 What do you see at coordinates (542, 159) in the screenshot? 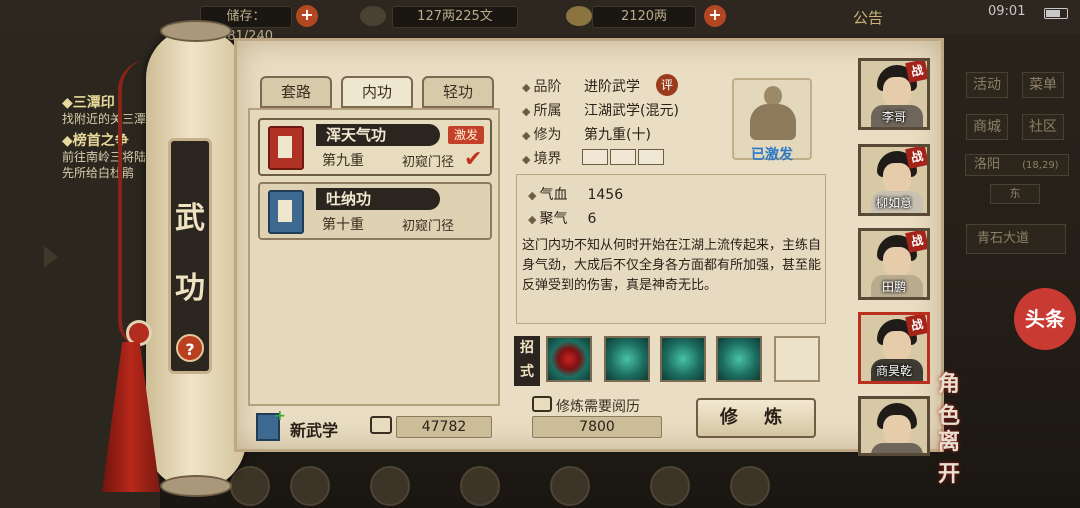
I see `realm-label: ◆ 境界` at bounding box center [542, 159].